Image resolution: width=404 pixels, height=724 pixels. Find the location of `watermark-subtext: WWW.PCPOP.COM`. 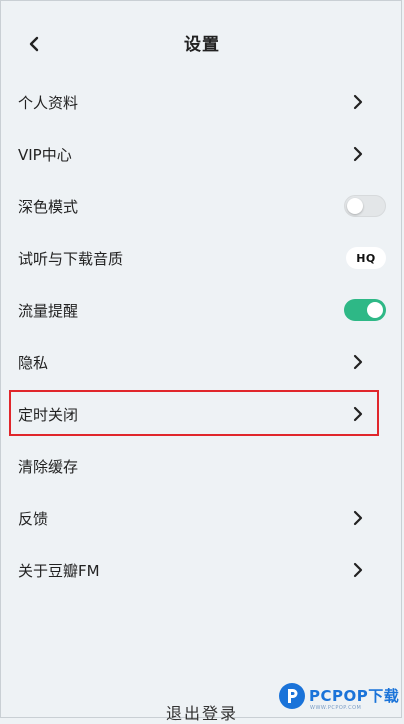

watermark-subtext: WWW.PCPOP.COM is located at coordinates (336, 708).